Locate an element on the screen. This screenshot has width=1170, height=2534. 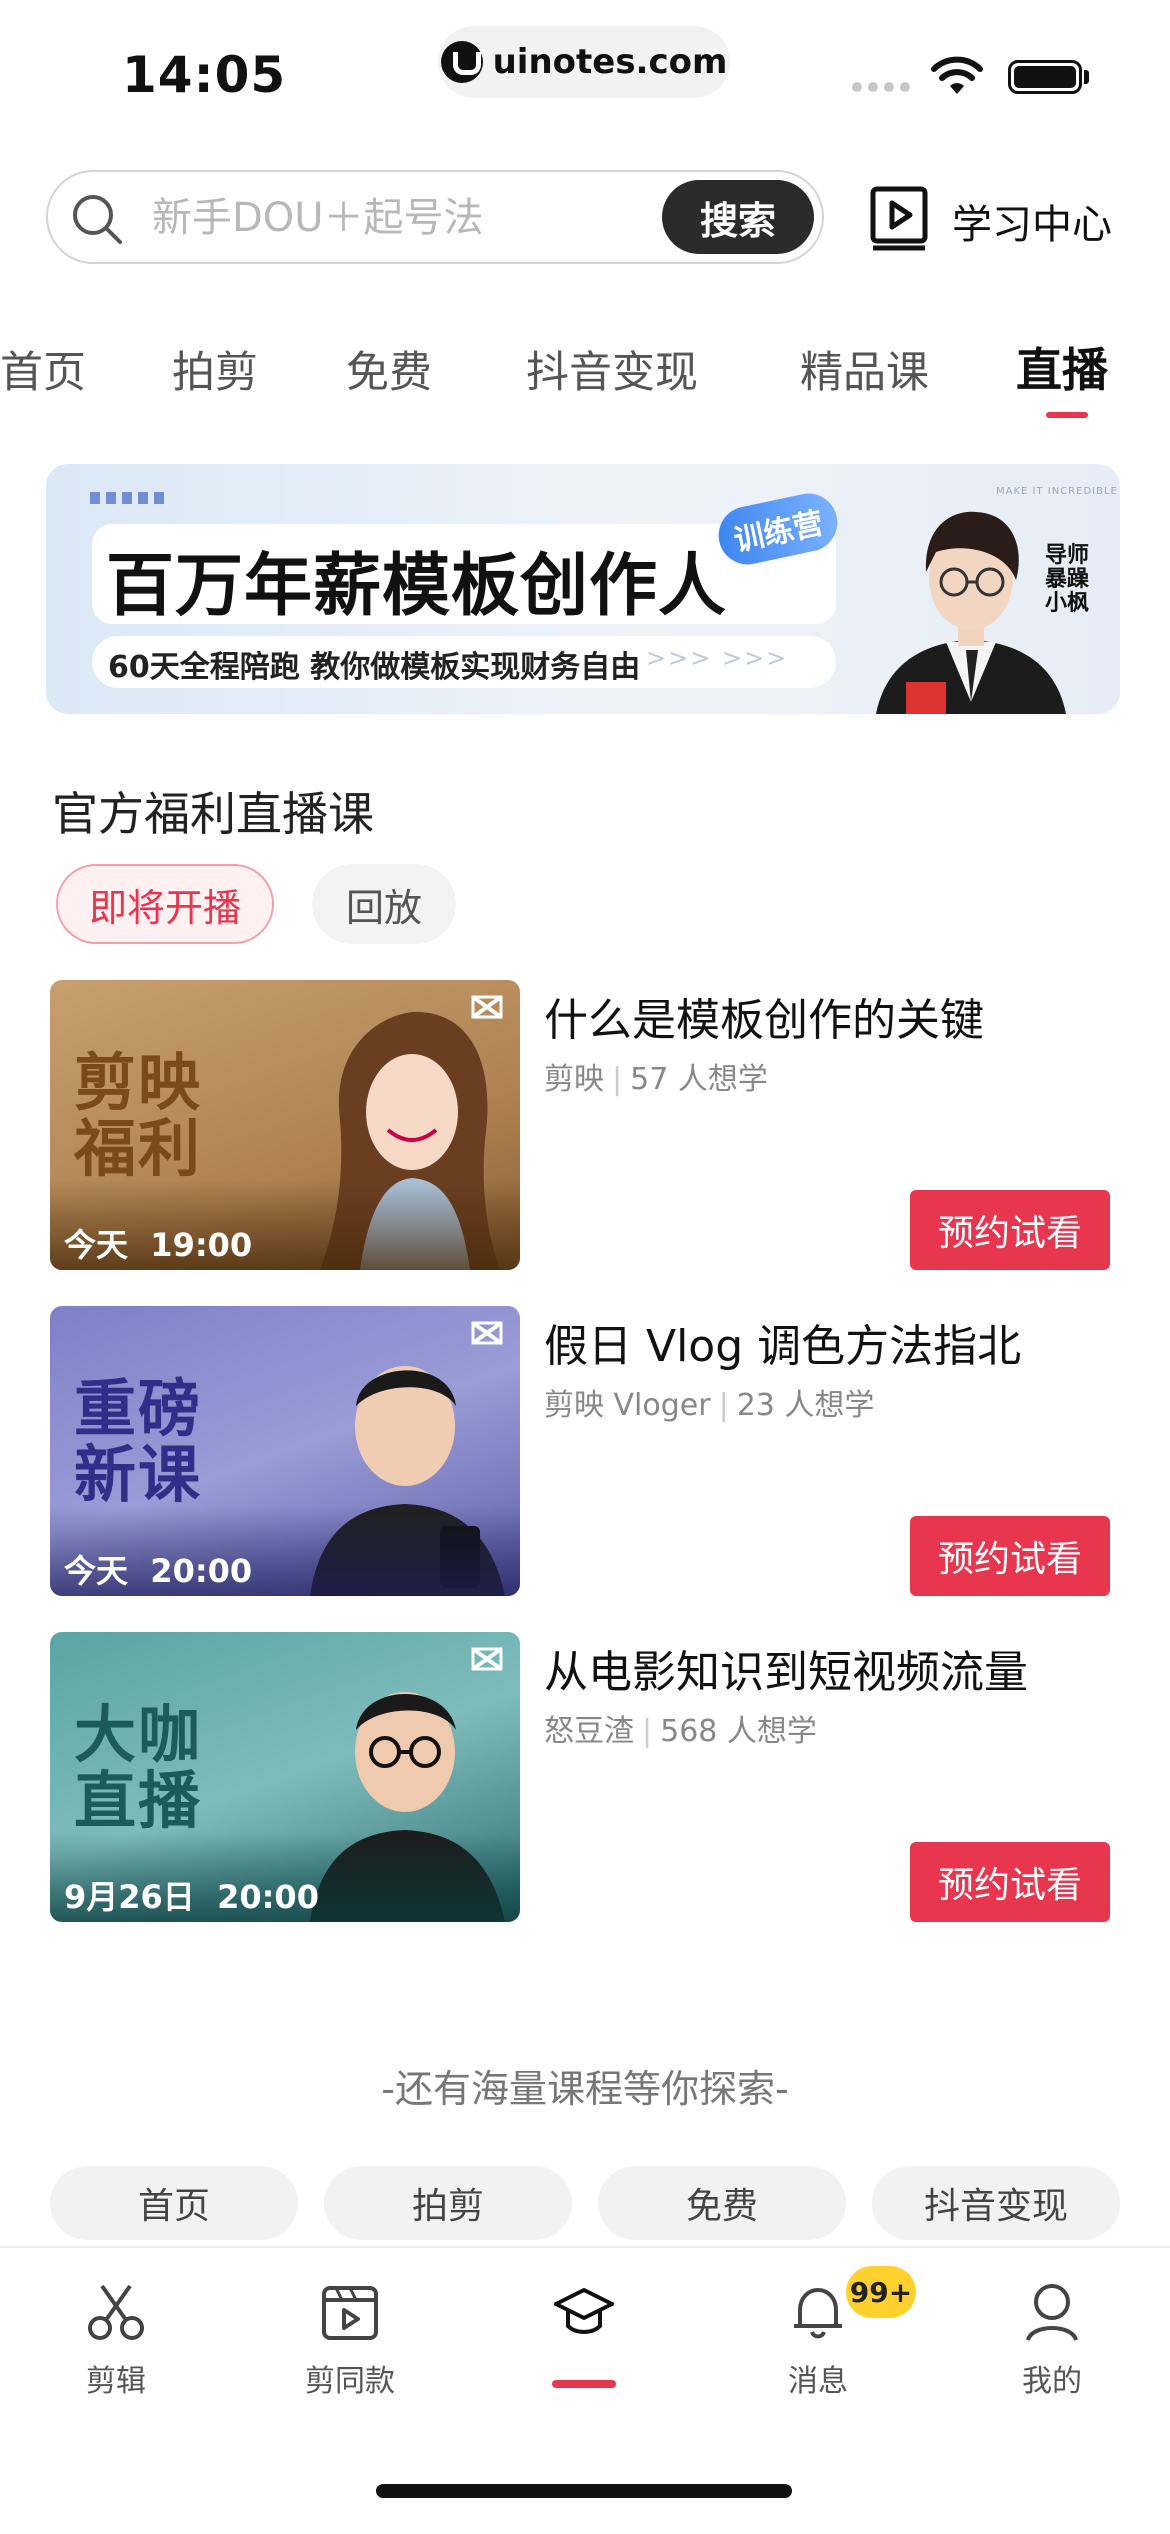
banner-decoration is located at coordinates (128, 498).